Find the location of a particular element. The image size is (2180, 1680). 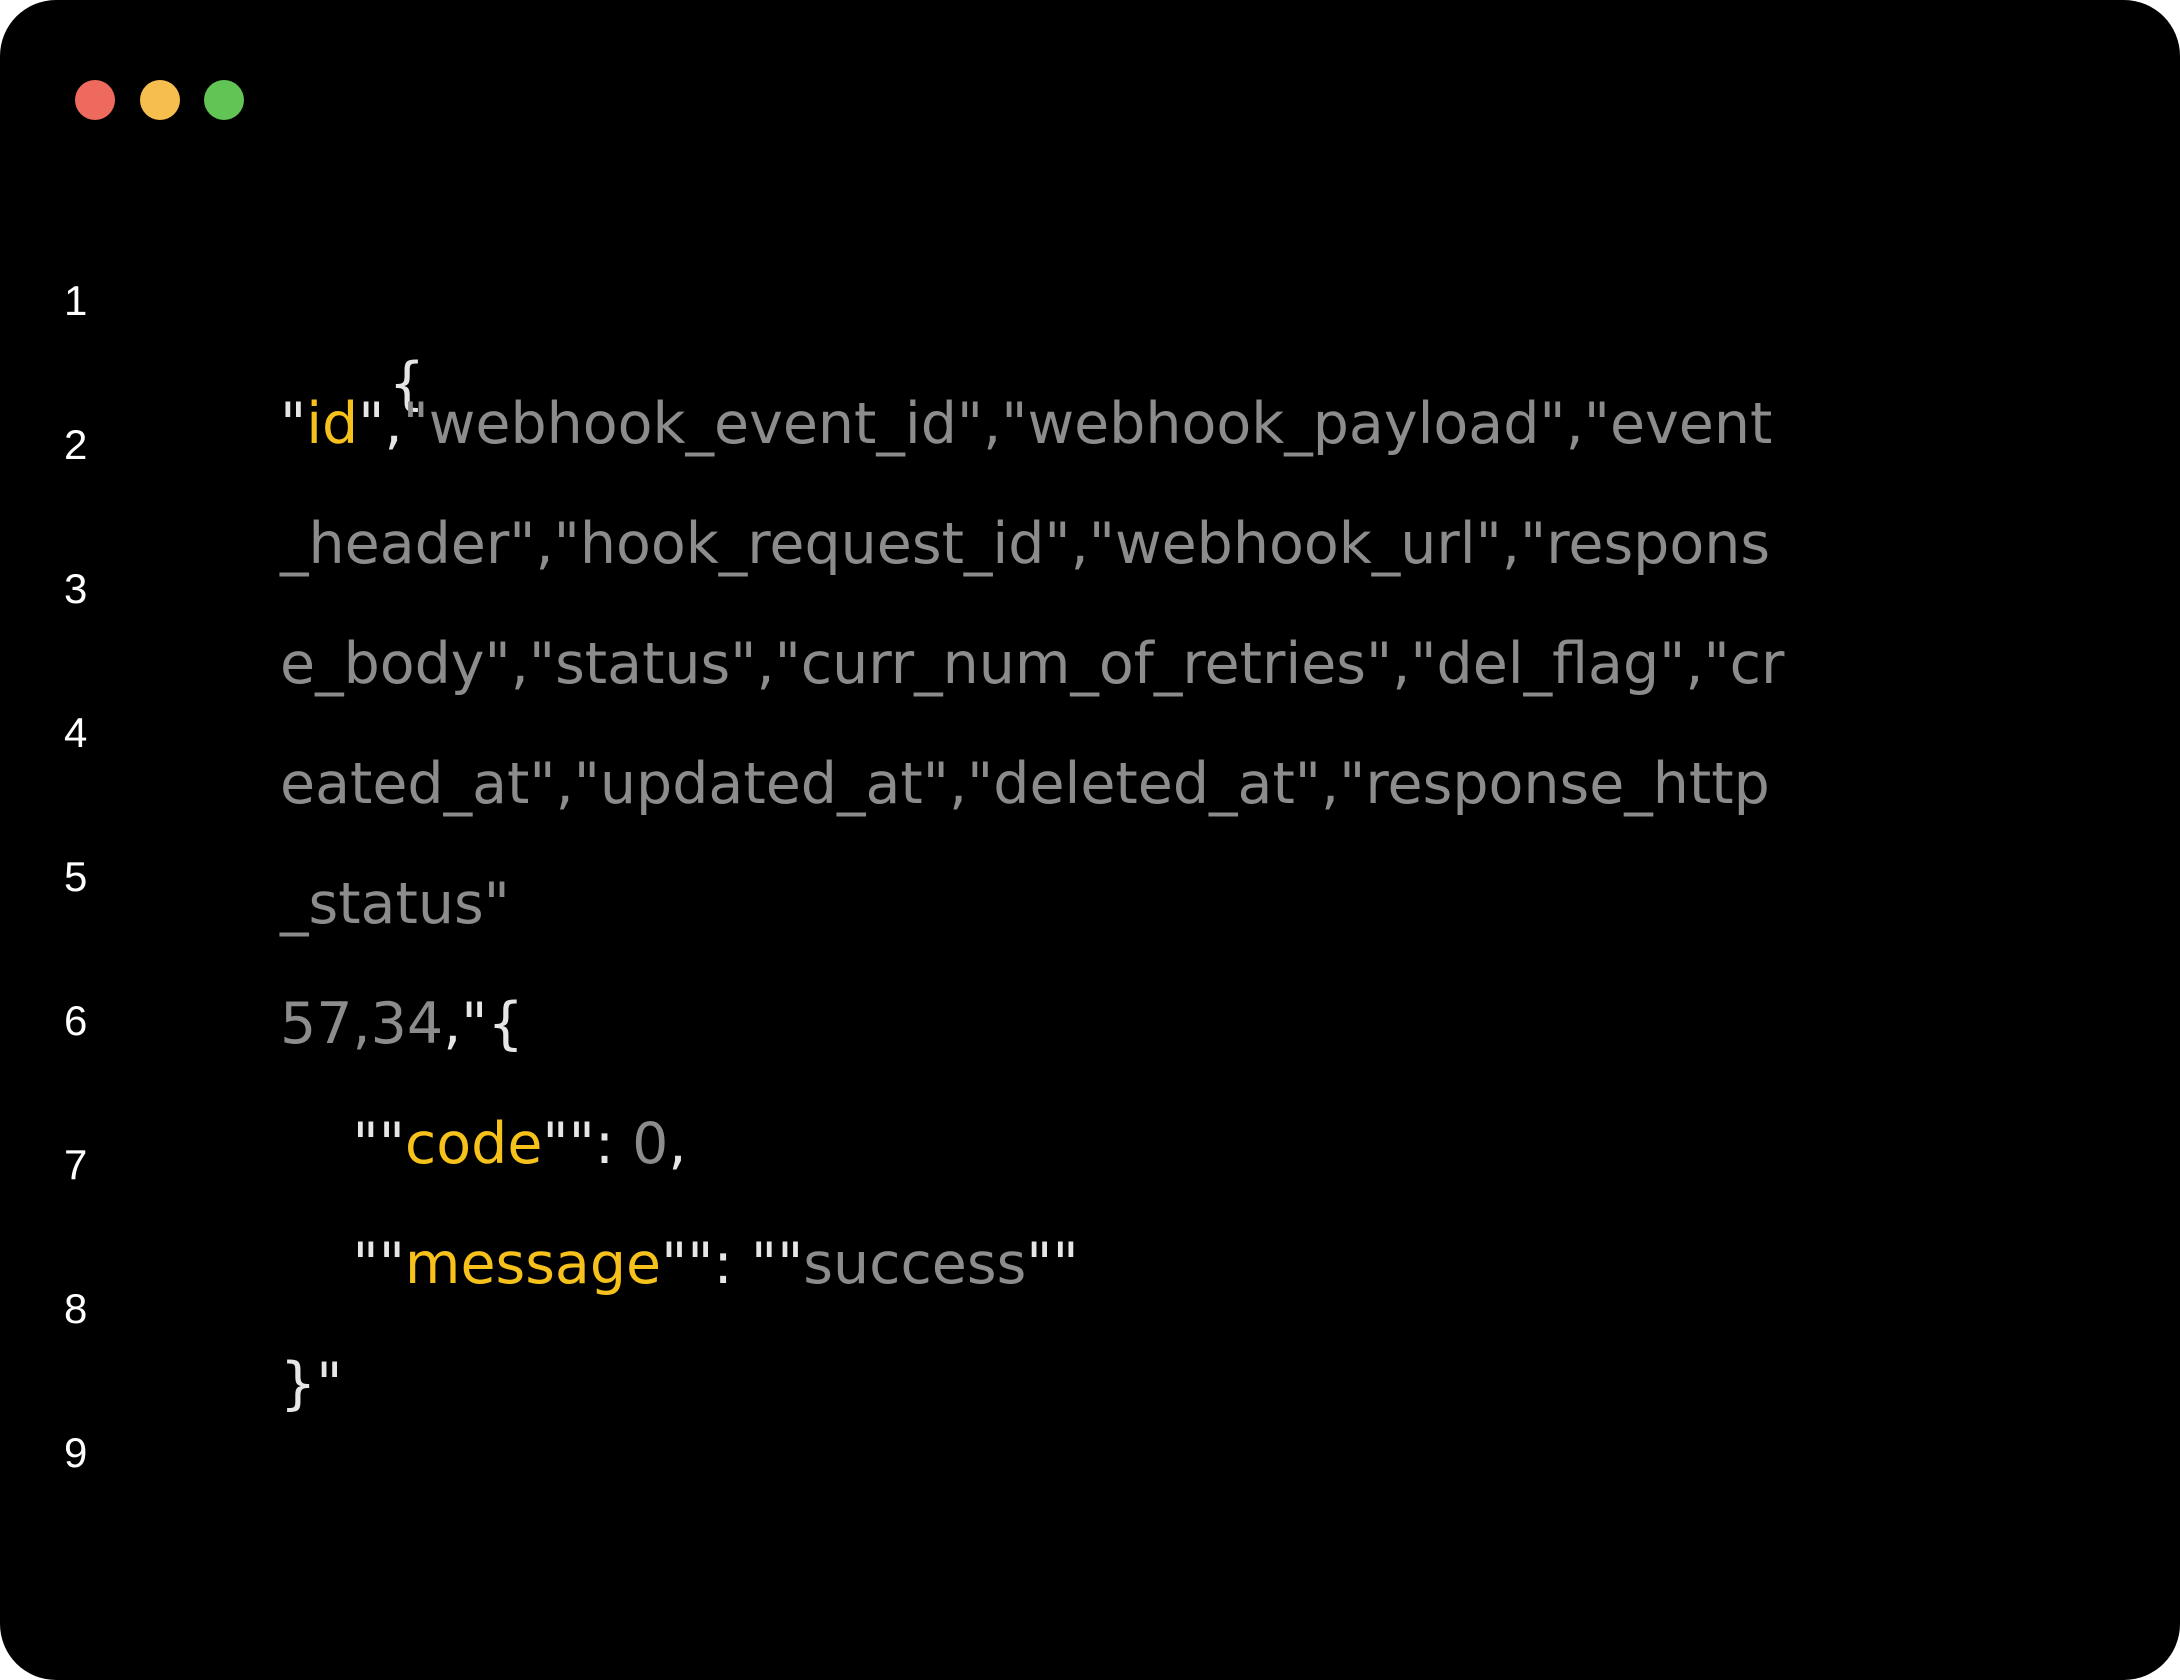

punctuation: , is located at coordinates (677, 1144).